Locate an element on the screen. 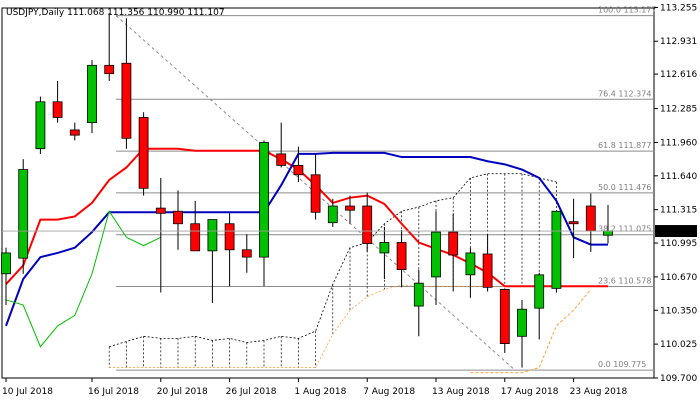 Image resolution: width=700 pixels, height=400 pixels. x-tick-label: 23 Aug 2018 is located at coordinates (599, 392).